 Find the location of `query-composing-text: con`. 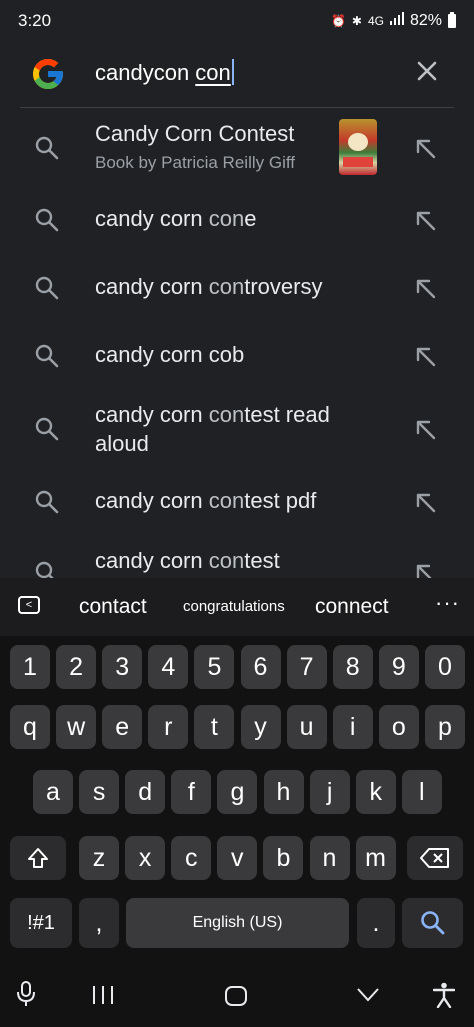

query-composing-text: con is located at coordinates (213, 72).